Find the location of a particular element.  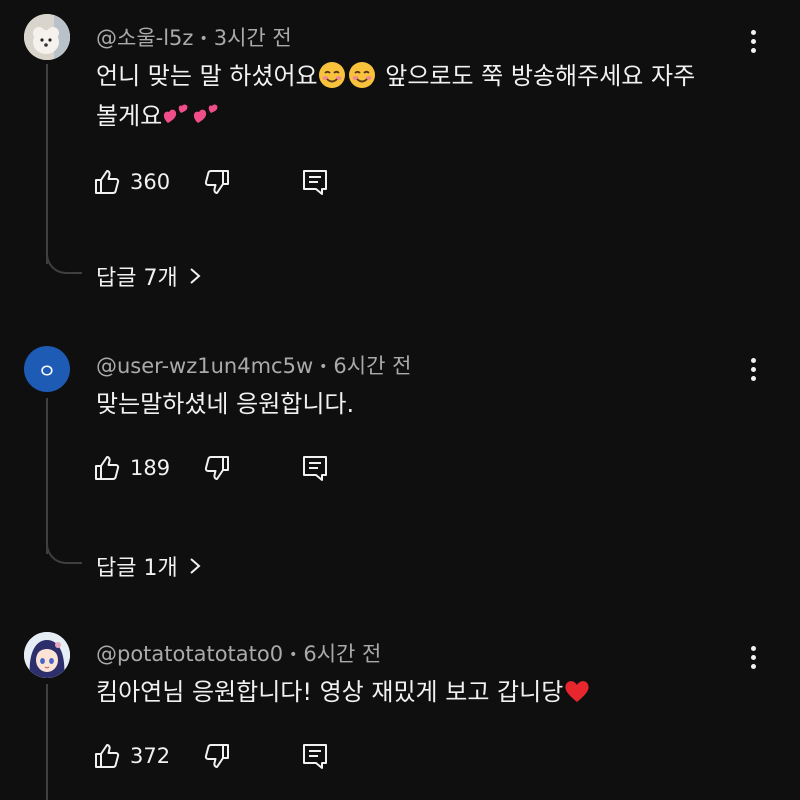

avatar: ㅇ is located at coordinates (47, 369).